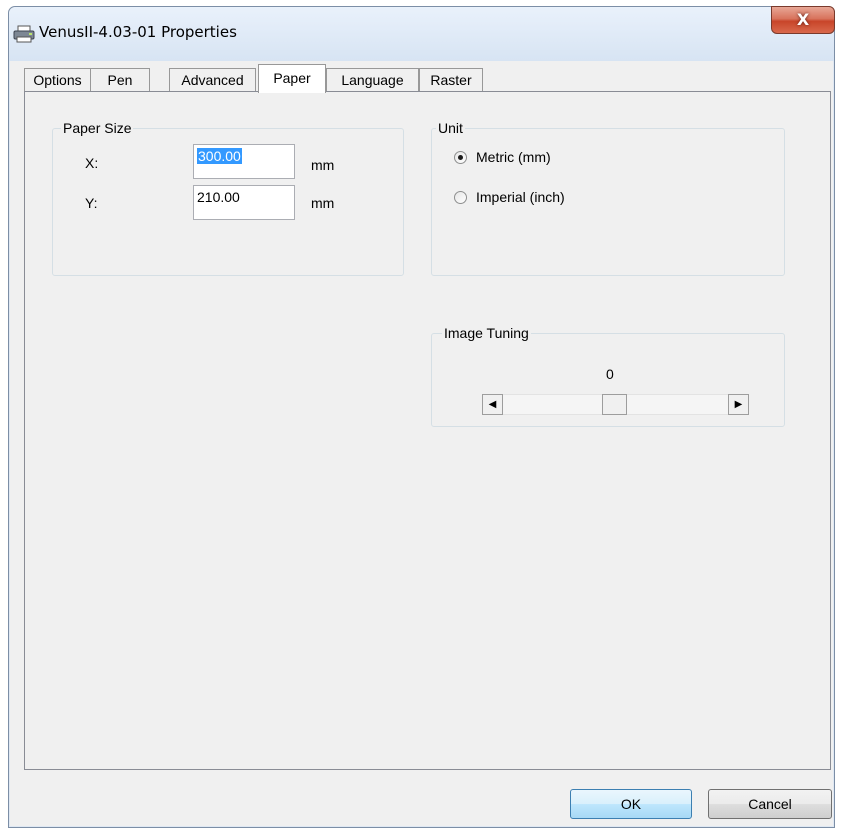 This screenshot has width=843, height=834. What do you see at coordinates (323, 165) in the screenshot?
I see `x-unit-label: mm` at bounding box center [323, 165].